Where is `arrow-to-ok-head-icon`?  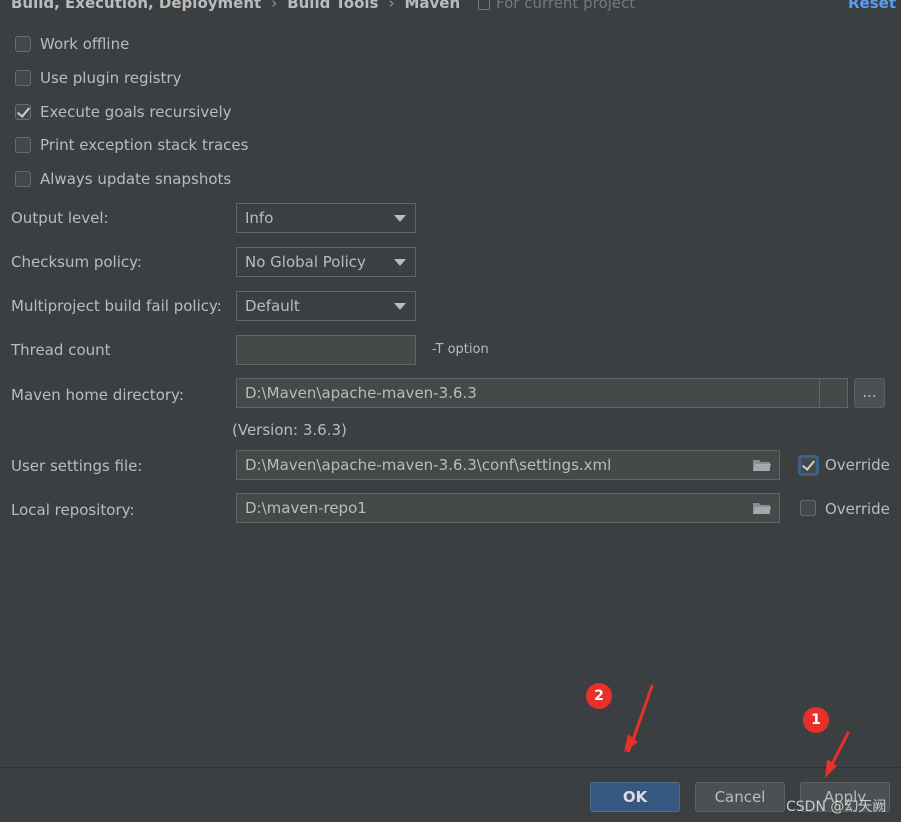 arrow-to-ok-head-icon is located at coordinates (631, 743).